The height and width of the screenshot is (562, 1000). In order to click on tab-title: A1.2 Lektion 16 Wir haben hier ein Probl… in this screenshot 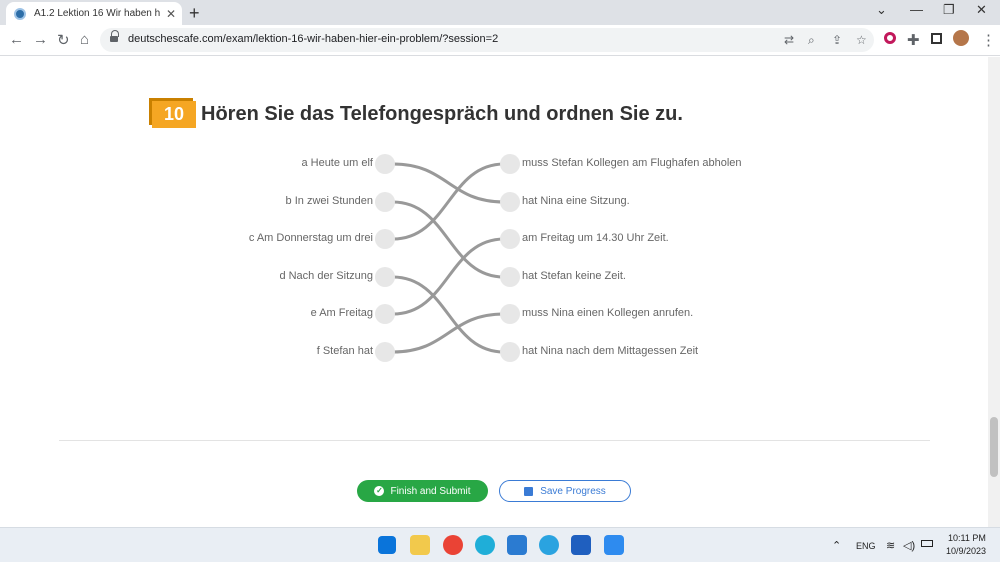, I will do `click(97, 13)`.